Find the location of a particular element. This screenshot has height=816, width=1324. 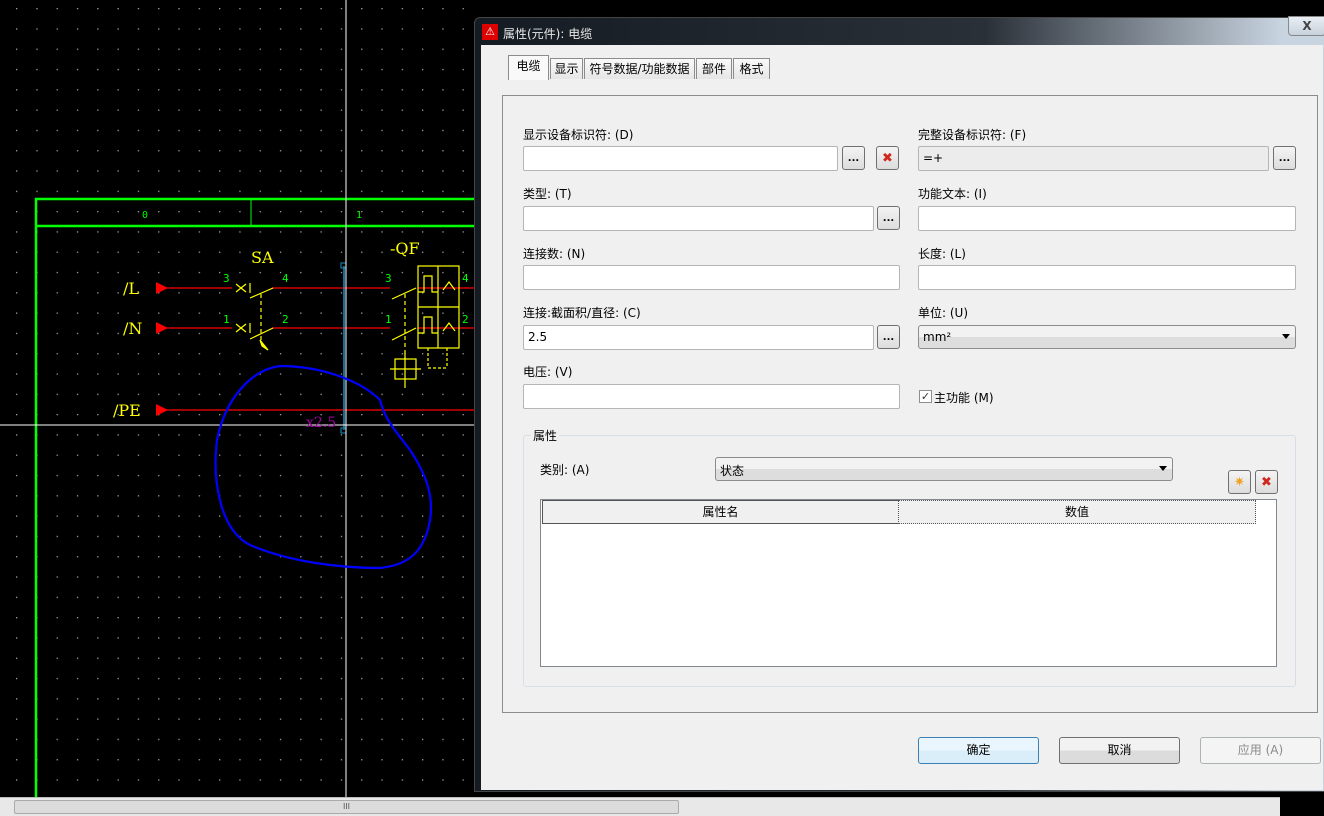

column-header-value: 数值 is located at coordinates (1077, 512).